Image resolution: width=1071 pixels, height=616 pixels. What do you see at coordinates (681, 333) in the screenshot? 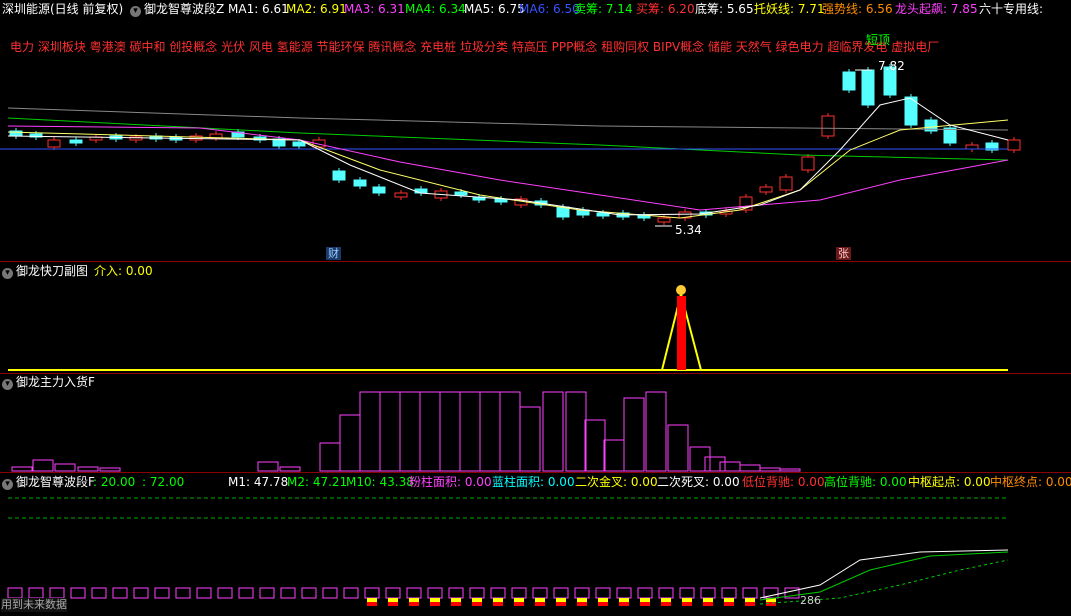
I see `entry-bar` at bounding box center [681, 333].